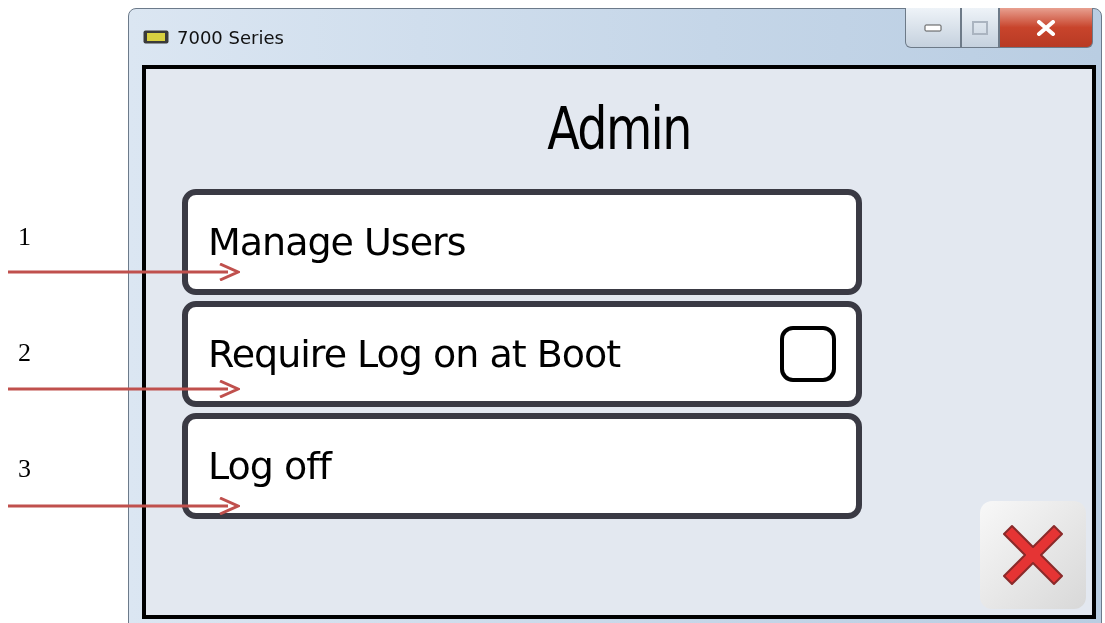  Describe the element at coordinates (24, 469) in the screenshot. I see `annotation-number: 3` at that location.